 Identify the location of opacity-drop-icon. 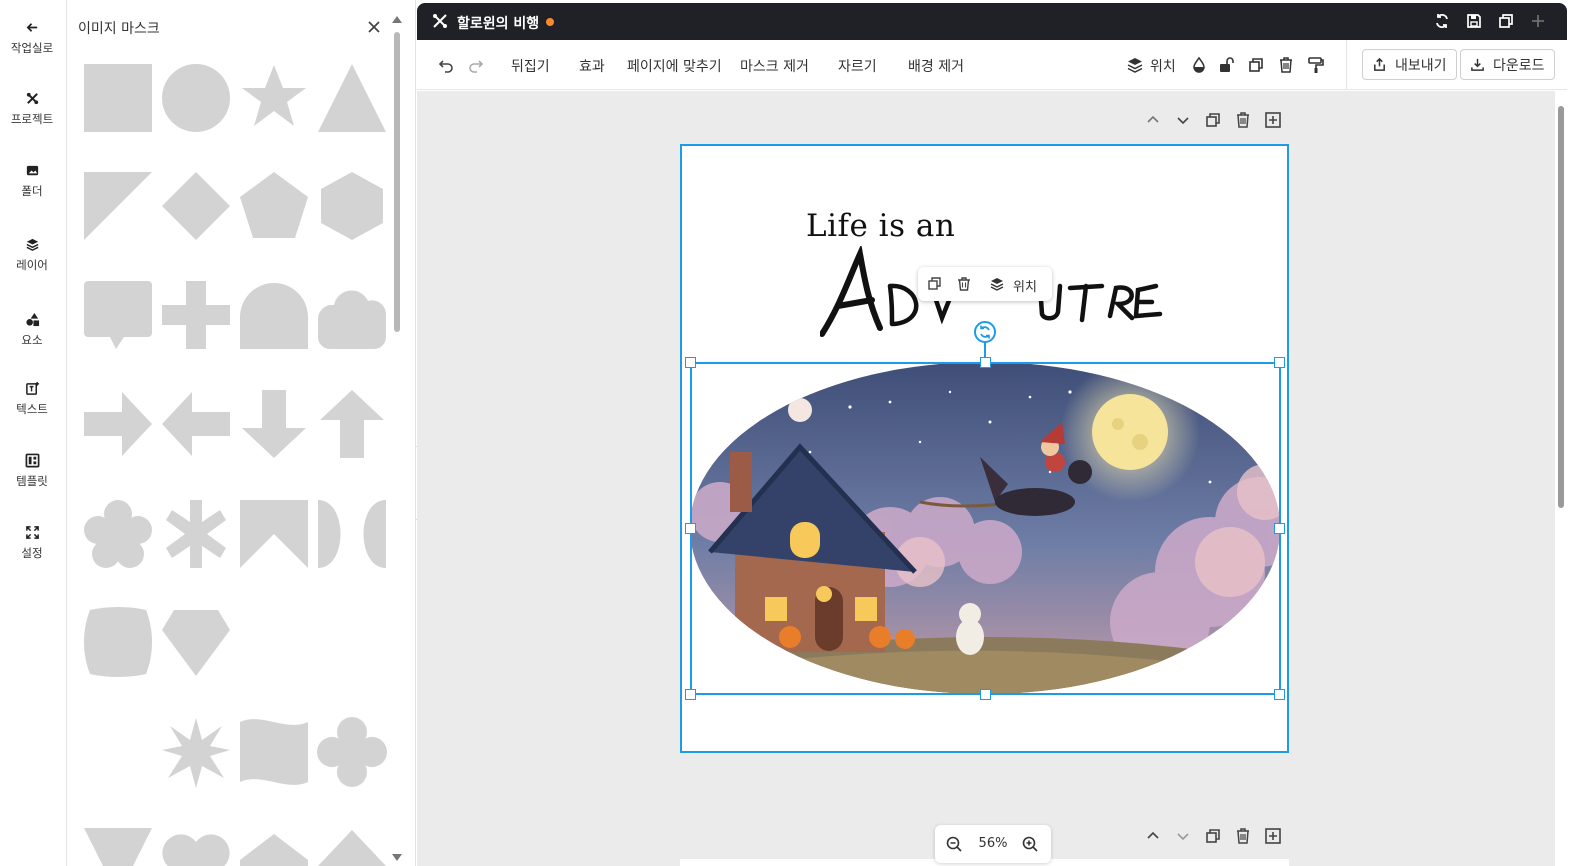
(1199, 65).